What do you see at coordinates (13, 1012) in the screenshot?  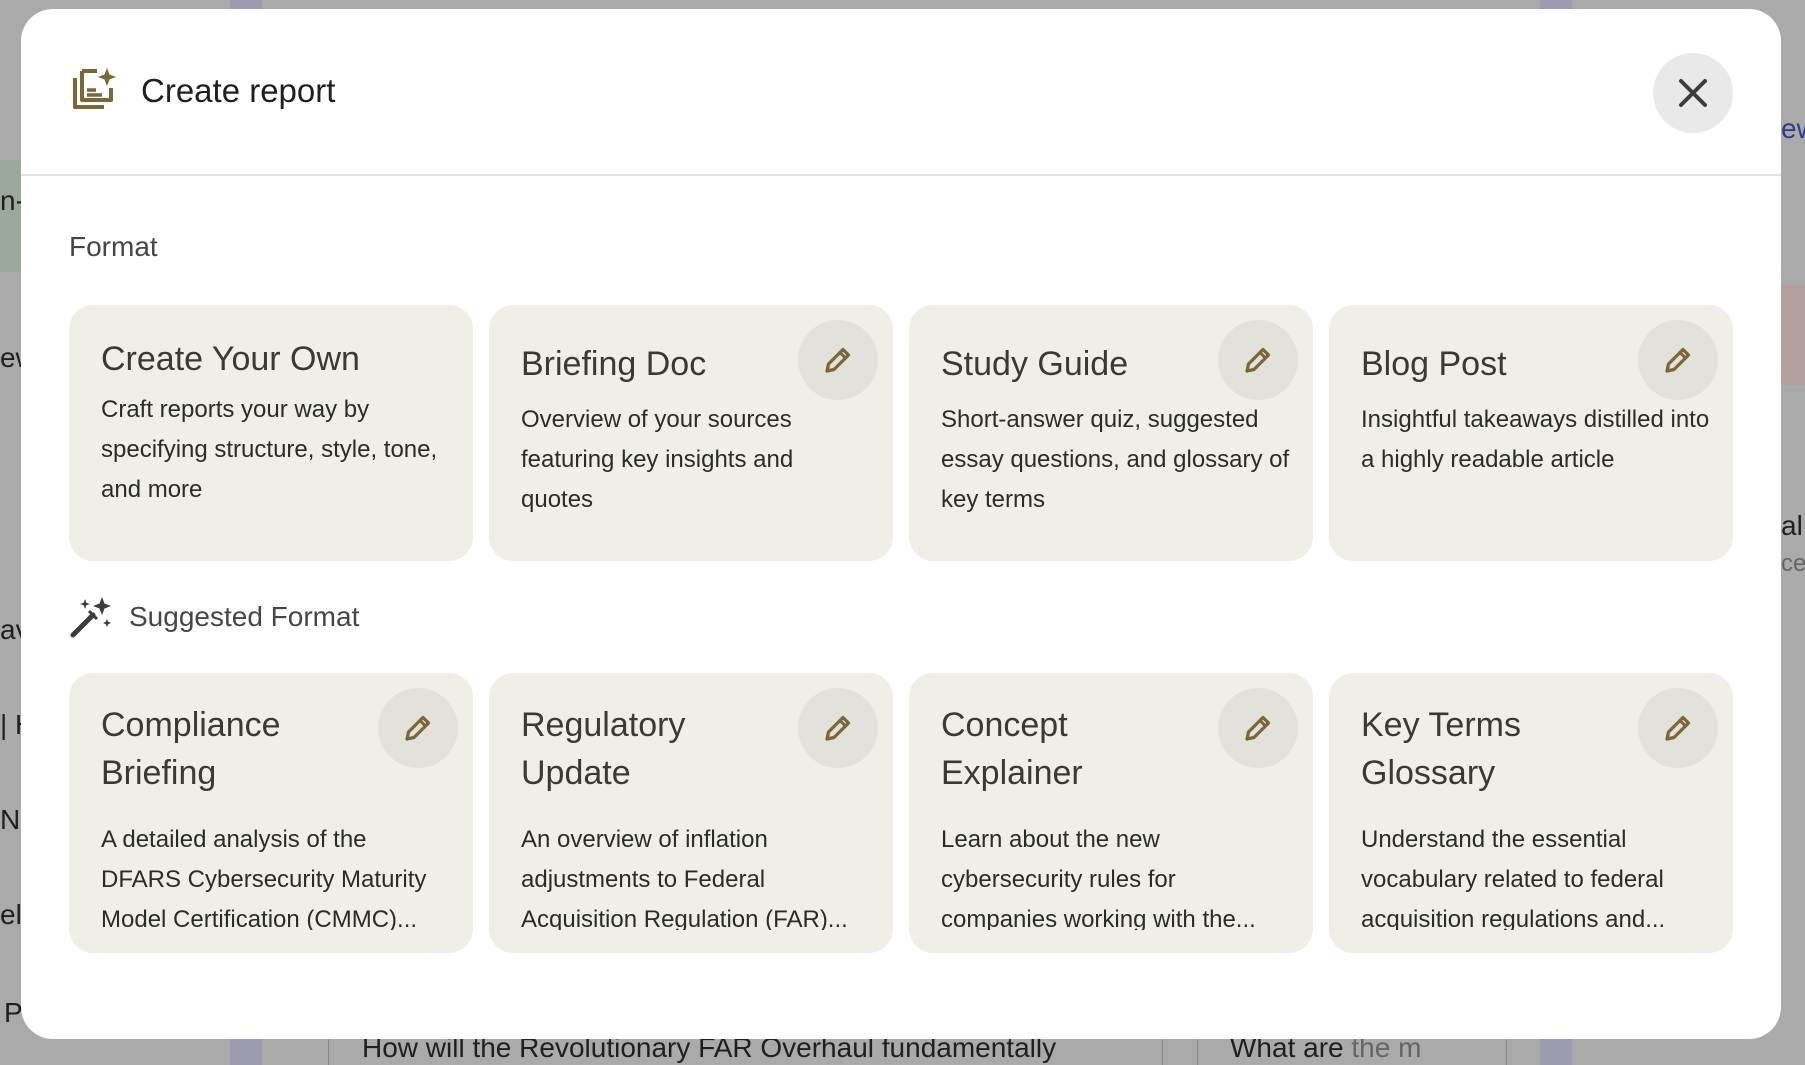 I see `backdrop-fragment: P` at bounding box center [13, 1012].